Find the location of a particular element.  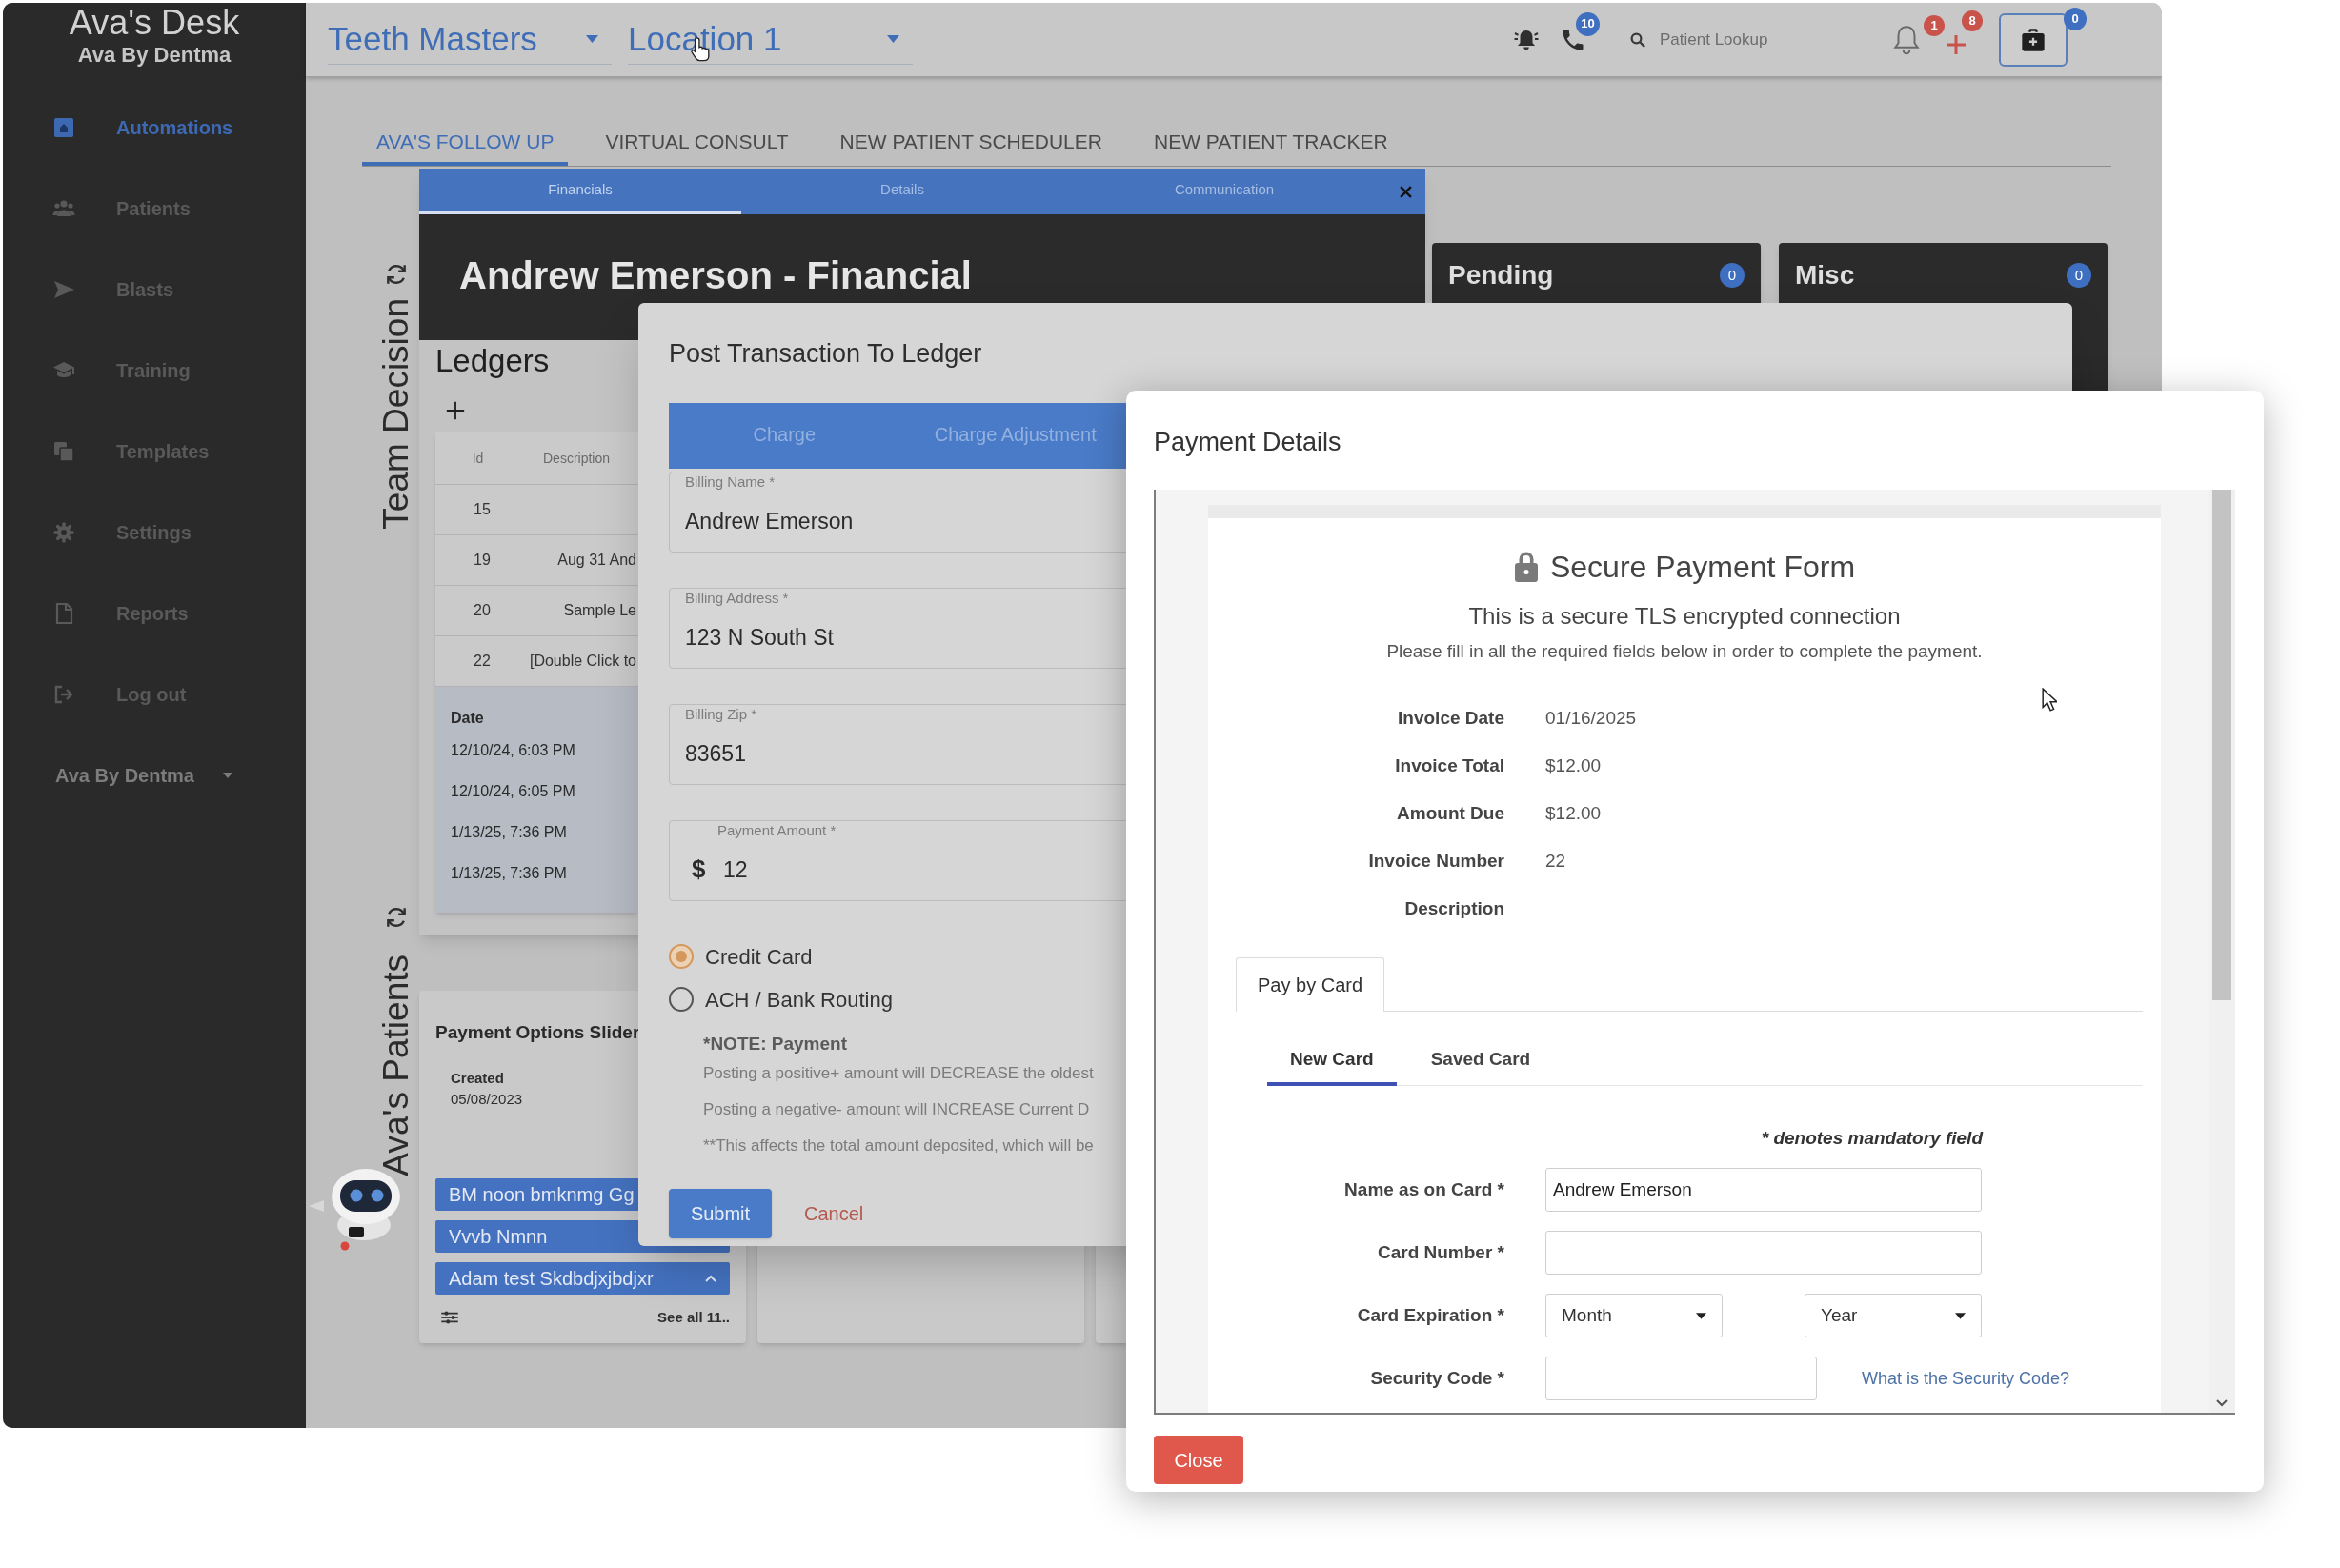

count-badge: 10 is located at coordinates (1588, 23).